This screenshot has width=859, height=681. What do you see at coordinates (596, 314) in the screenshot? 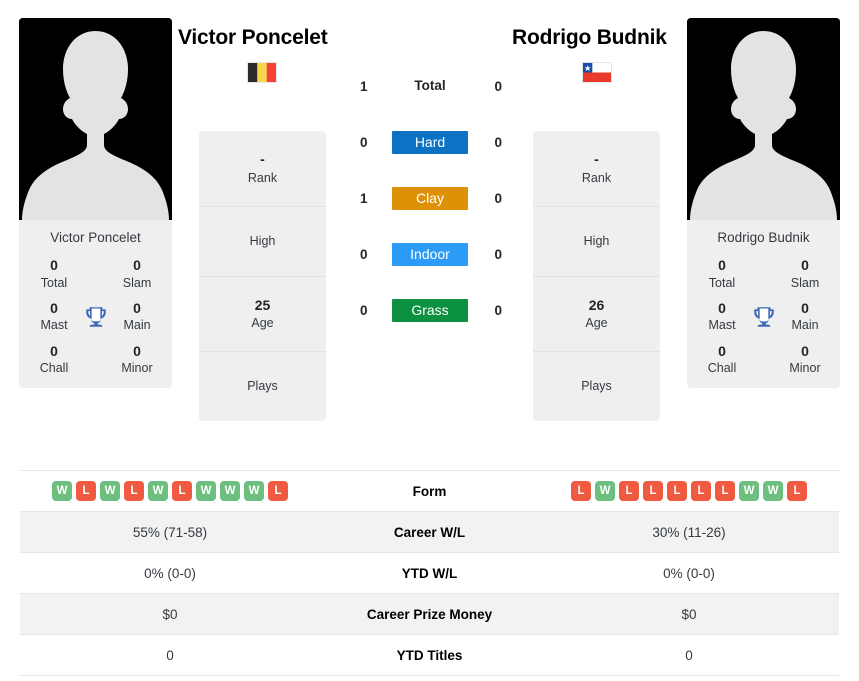
I see `age-section-right: 26 Age` at bounding box center [596, 314].